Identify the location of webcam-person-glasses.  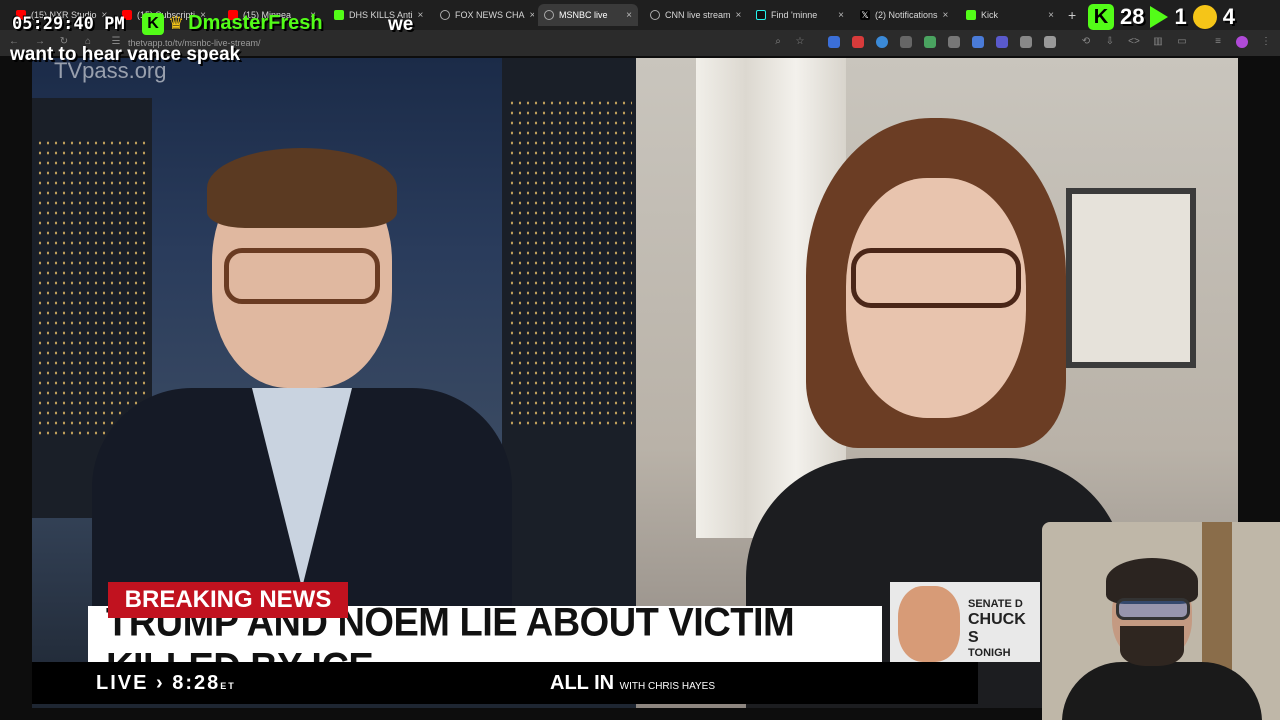
(1153, 609).